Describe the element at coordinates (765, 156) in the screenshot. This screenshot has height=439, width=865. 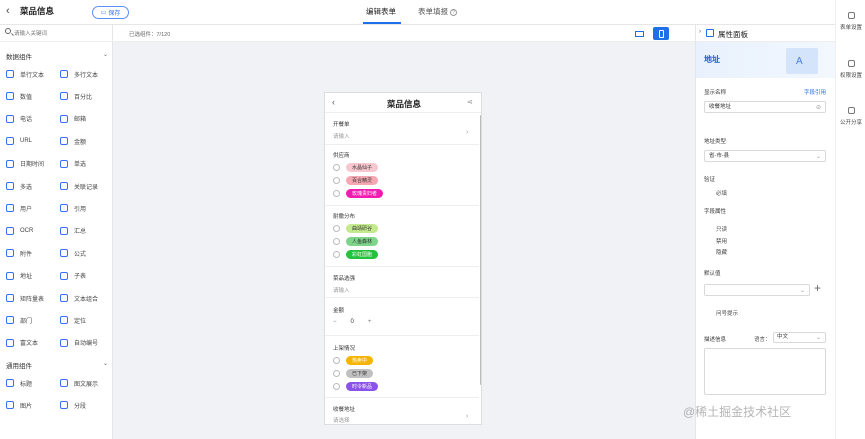
I see `address-type-select: 省-市-县 ⌄` at that location.